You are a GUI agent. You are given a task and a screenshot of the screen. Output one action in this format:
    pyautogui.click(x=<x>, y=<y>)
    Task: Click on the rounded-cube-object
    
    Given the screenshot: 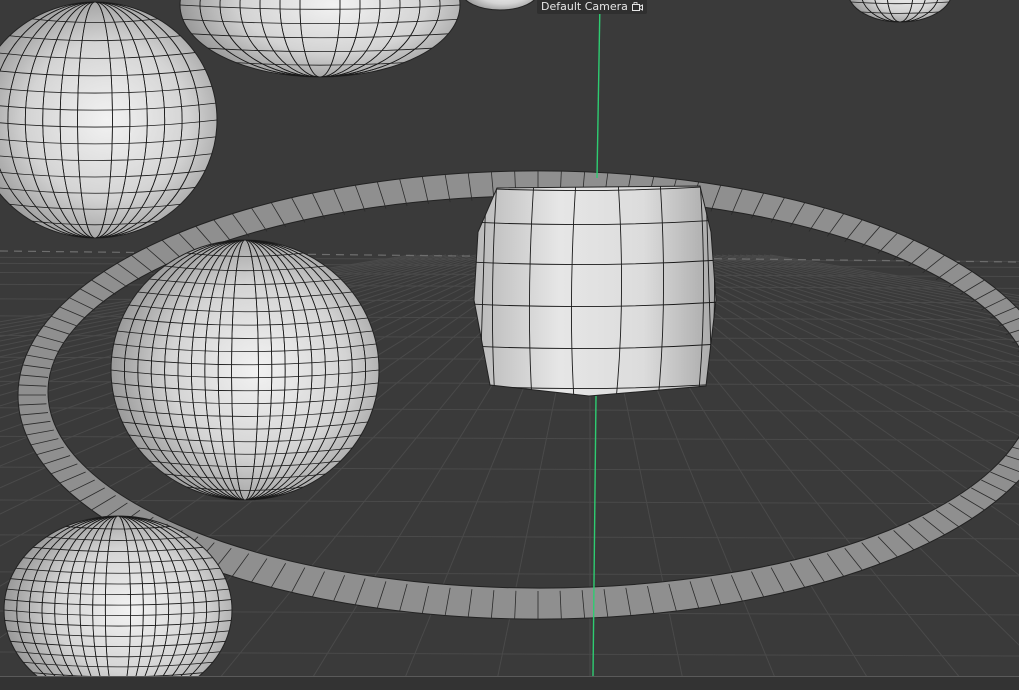 What is the action you would take?
    pyautogui.click(x=595, y=291)
    